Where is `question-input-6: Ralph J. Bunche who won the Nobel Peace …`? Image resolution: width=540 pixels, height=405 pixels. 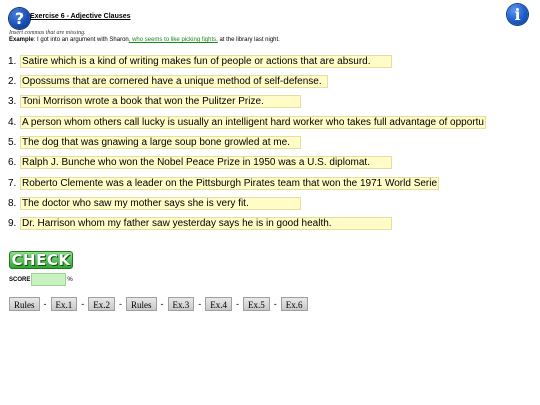 question-input-6: Ralph J. Bunche who won the Nobel Peace … is located at coordinates (206, 162).